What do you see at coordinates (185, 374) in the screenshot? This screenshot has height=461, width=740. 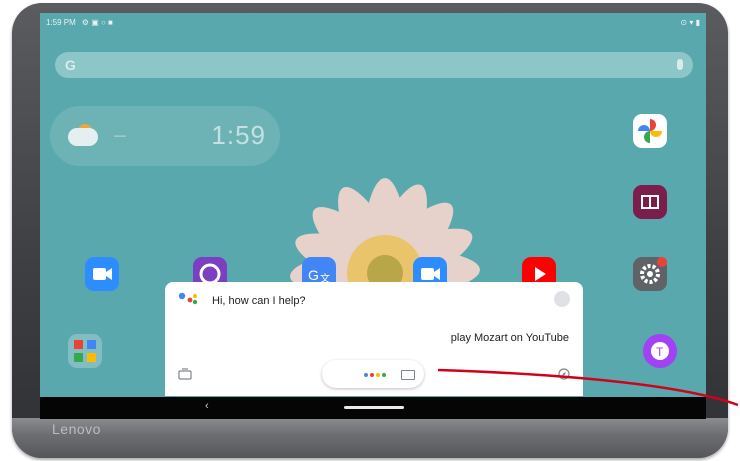 I see `lens-icon` at bounding box center [185, 374].